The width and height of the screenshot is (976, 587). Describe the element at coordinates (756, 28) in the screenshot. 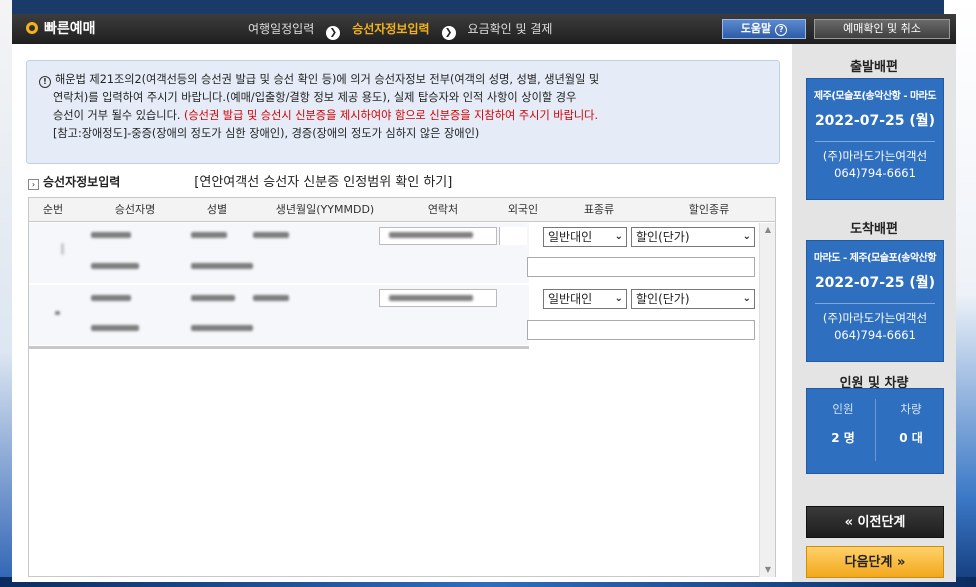

I see `help-button-label: 도움말` at that location.